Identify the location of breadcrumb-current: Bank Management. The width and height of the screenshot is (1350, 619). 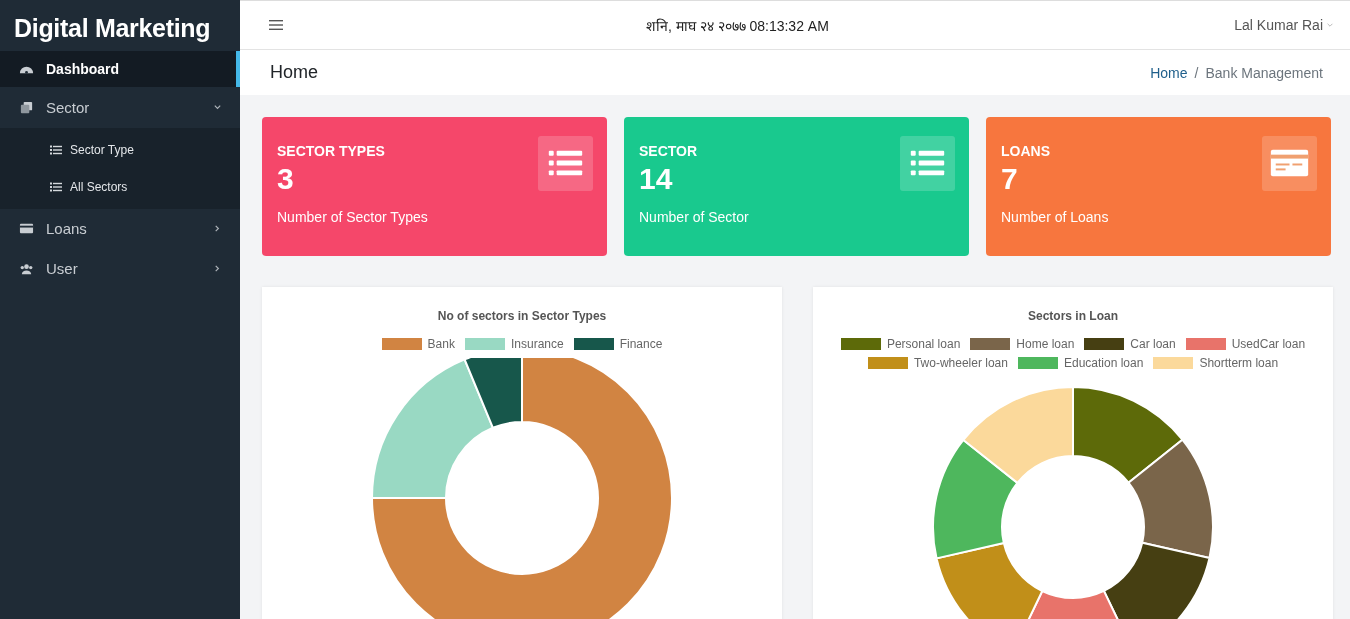
(1264, 72).